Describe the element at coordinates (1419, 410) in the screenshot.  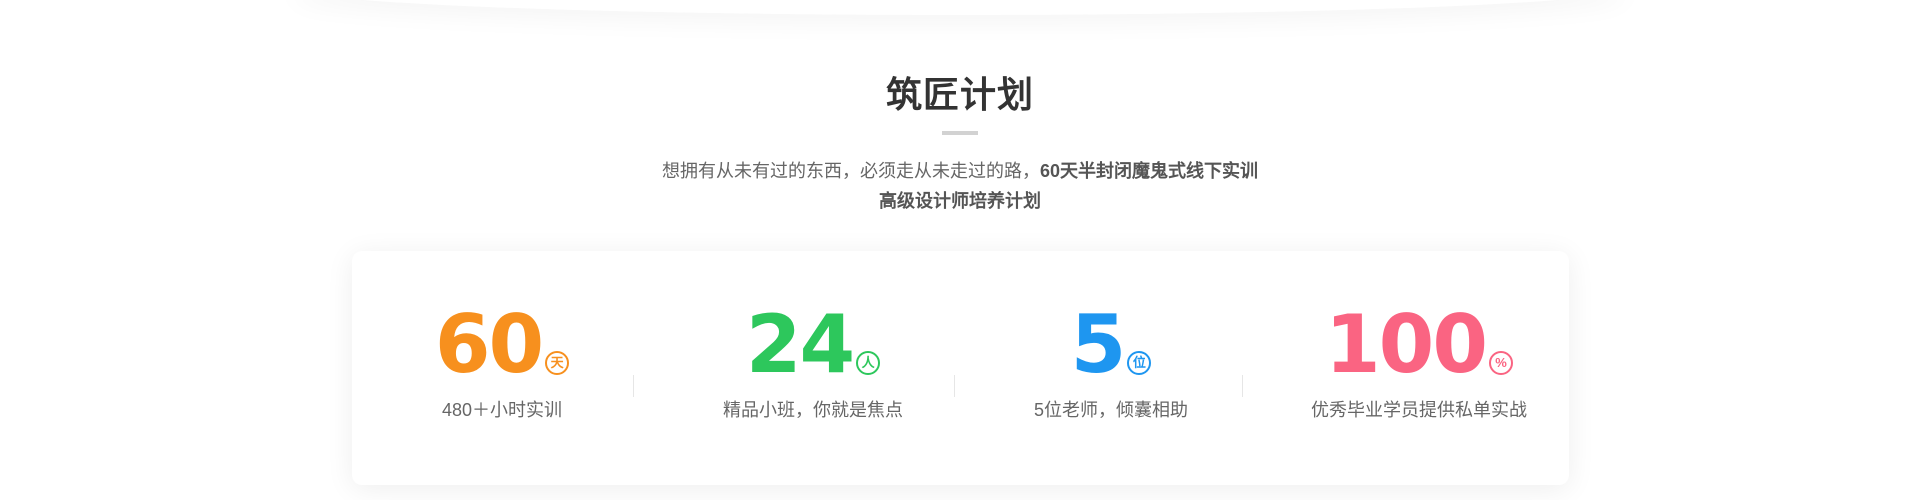
I see `stat-label: 优秀毕业学员提供私单实战` at that location.